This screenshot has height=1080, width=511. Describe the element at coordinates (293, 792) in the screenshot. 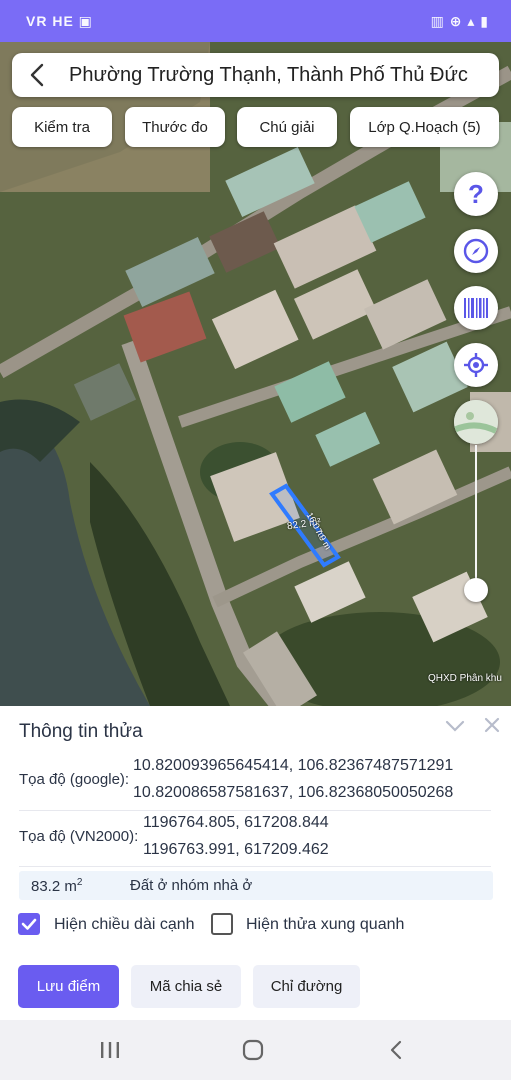

I see `google-coord-2: 10.820086587581637, 106.82368050050268` at that location.